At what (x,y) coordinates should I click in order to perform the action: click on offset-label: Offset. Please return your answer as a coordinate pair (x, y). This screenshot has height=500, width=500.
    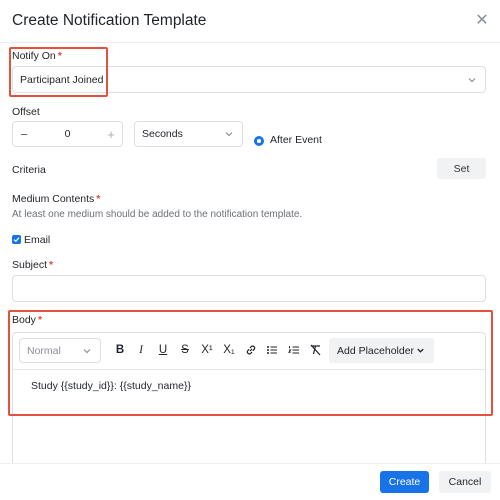
    Looking at the image, I should click on (26, 112).